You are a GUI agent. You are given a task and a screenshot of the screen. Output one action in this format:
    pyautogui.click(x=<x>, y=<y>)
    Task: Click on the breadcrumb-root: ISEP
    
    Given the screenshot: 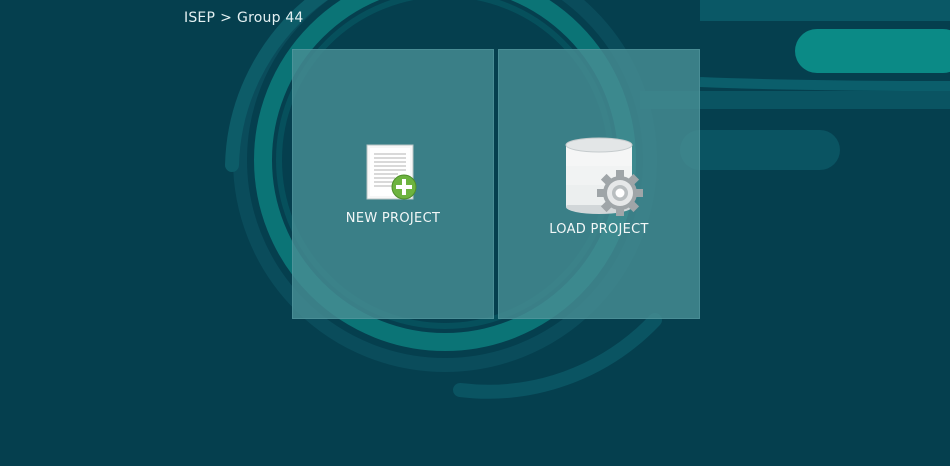 What is the action you would take?
    pyautogui.click(x=199, y=18)
    